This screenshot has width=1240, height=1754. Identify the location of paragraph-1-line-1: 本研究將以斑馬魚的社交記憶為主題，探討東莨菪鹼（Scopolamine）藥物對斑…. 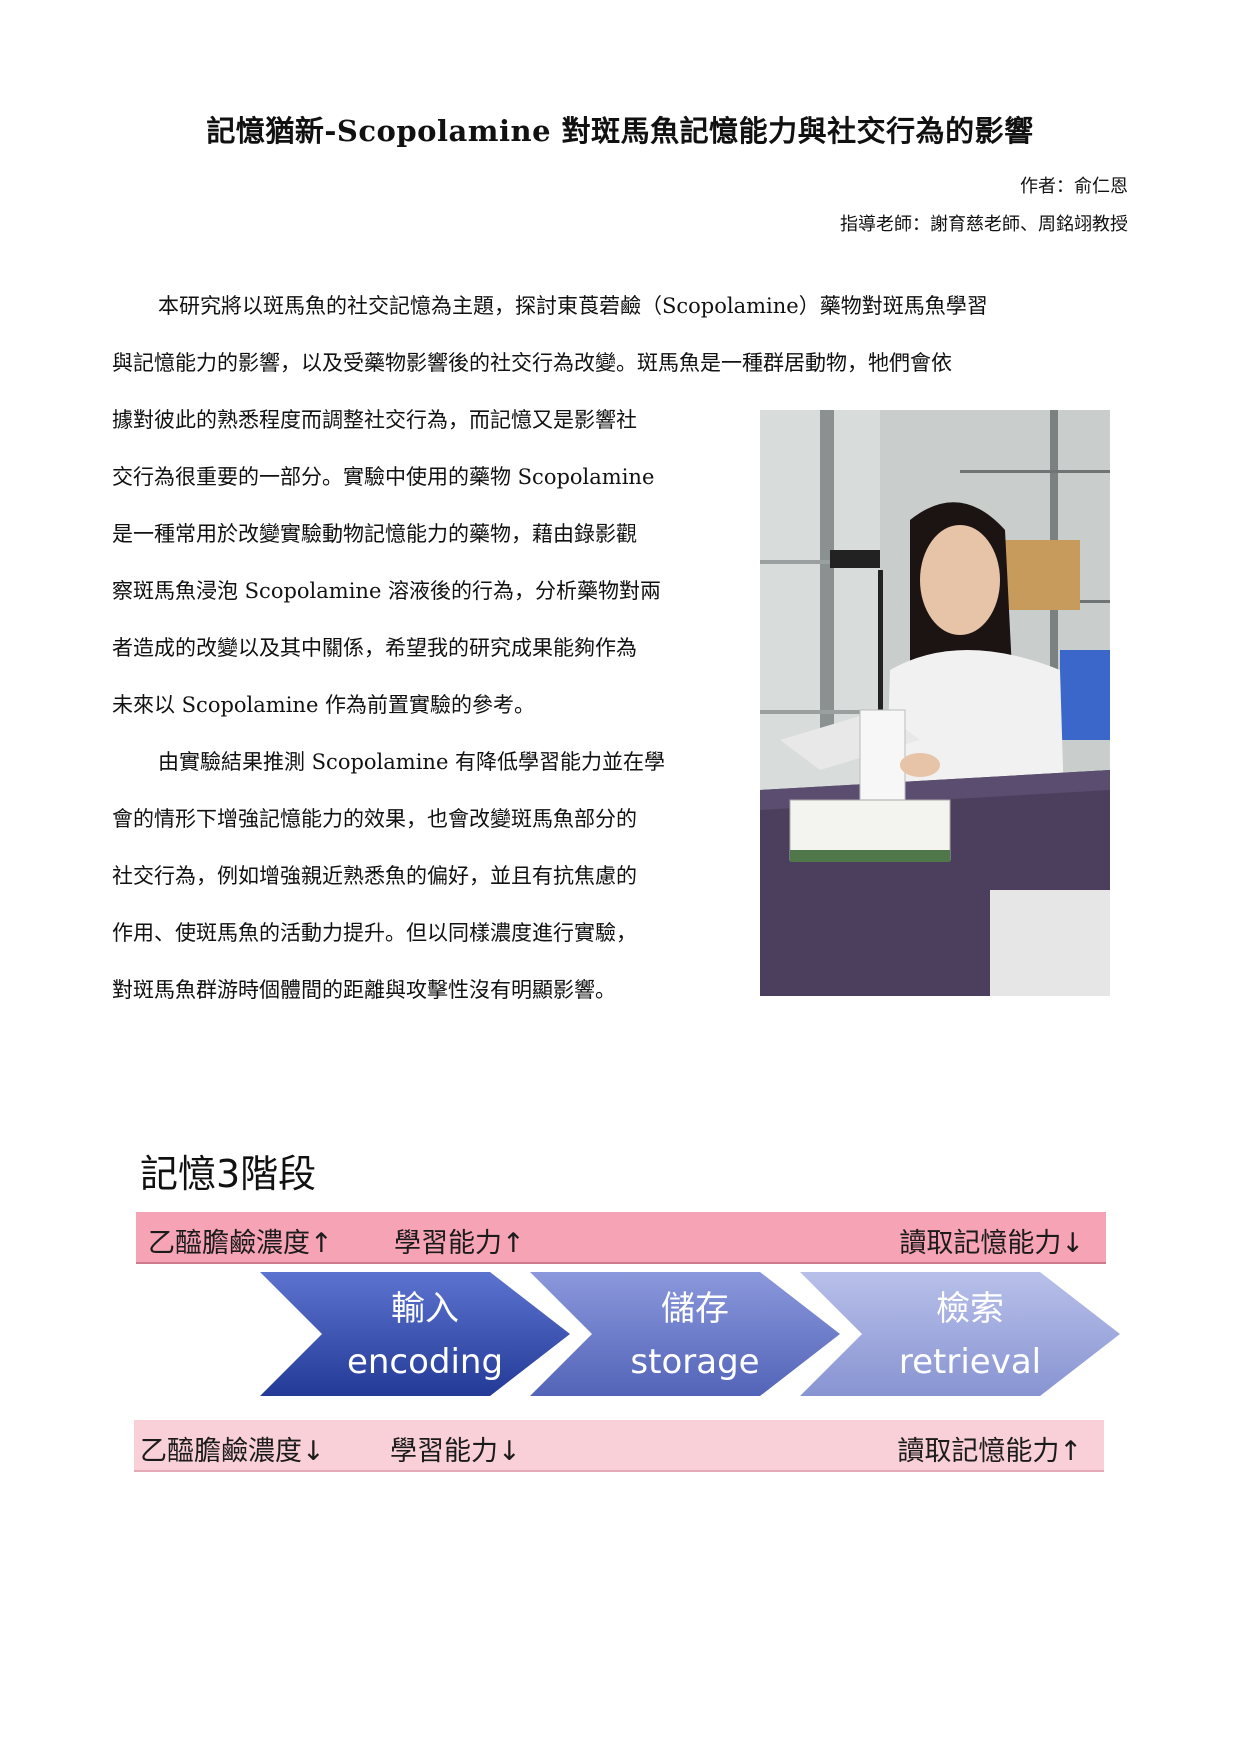
(573, 306).